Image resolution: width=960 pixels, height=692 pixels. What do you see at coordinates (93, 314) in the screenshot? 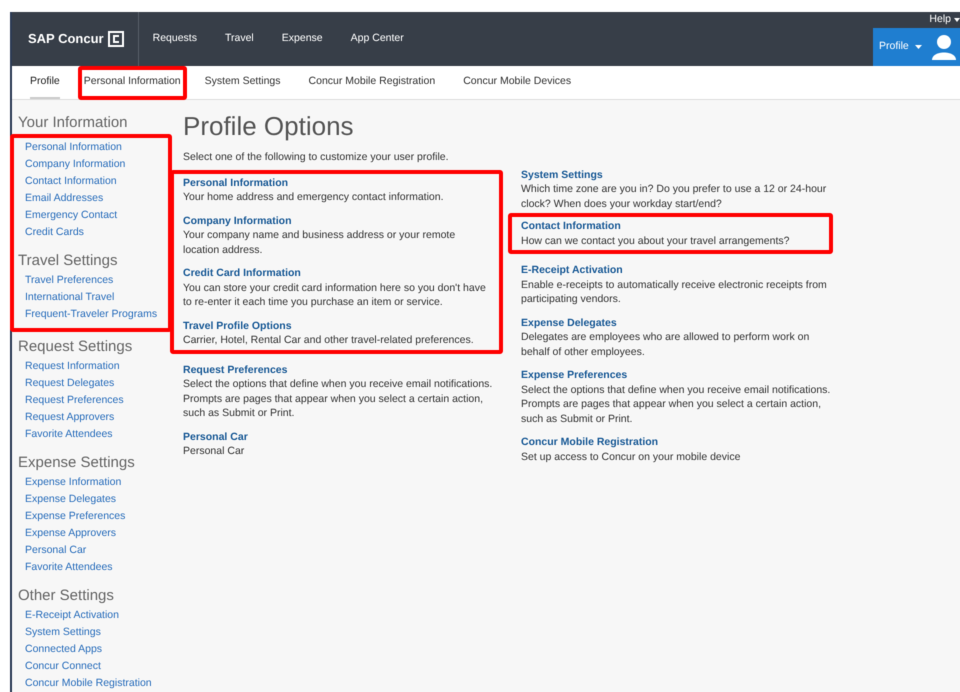
I see `sidebar-link: Frequent-Traveler Programs` at bounding box center [93, 314].